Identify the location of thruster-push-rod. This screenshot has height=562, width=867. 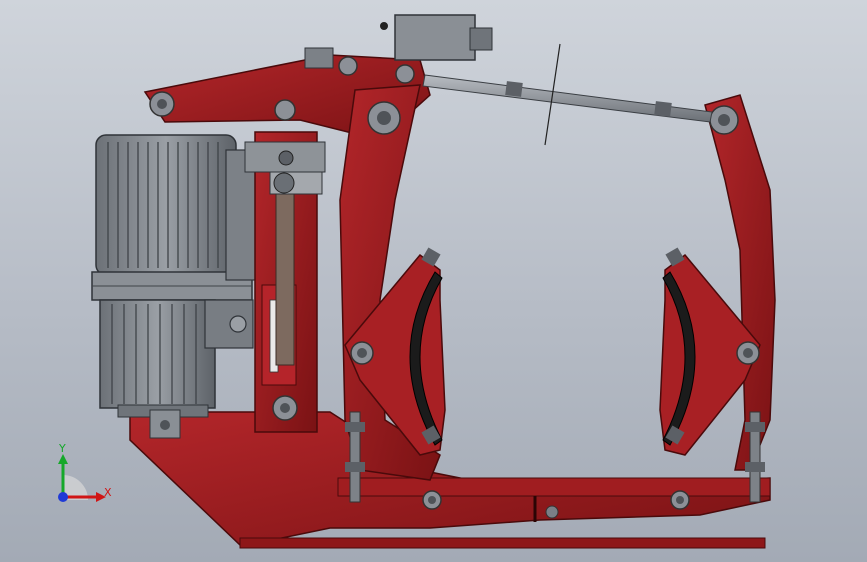
(285, 282).